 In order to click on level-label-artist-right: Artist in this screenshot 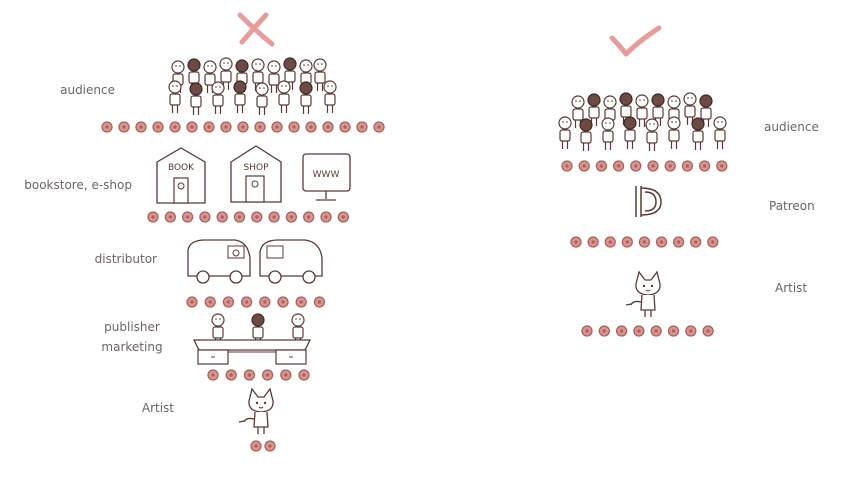, I will do `click(791, 288)`.